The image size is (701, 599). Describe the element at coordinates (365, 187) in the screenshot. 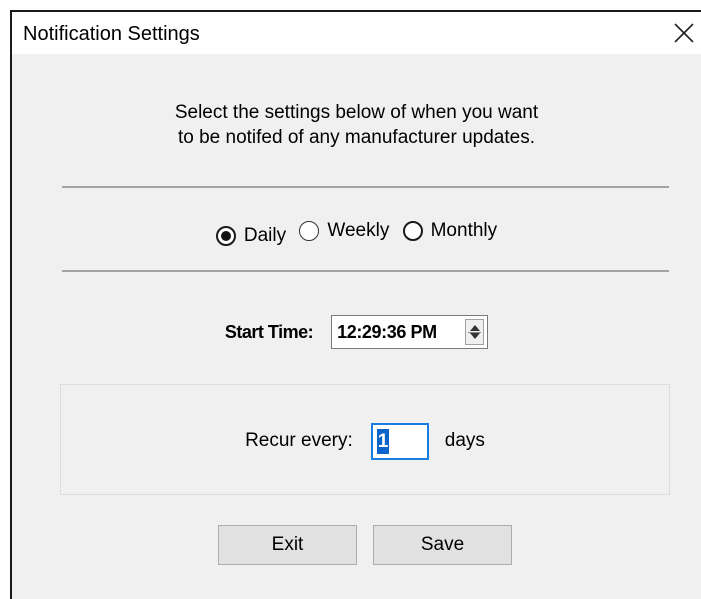

I see `divider-top` at that location.